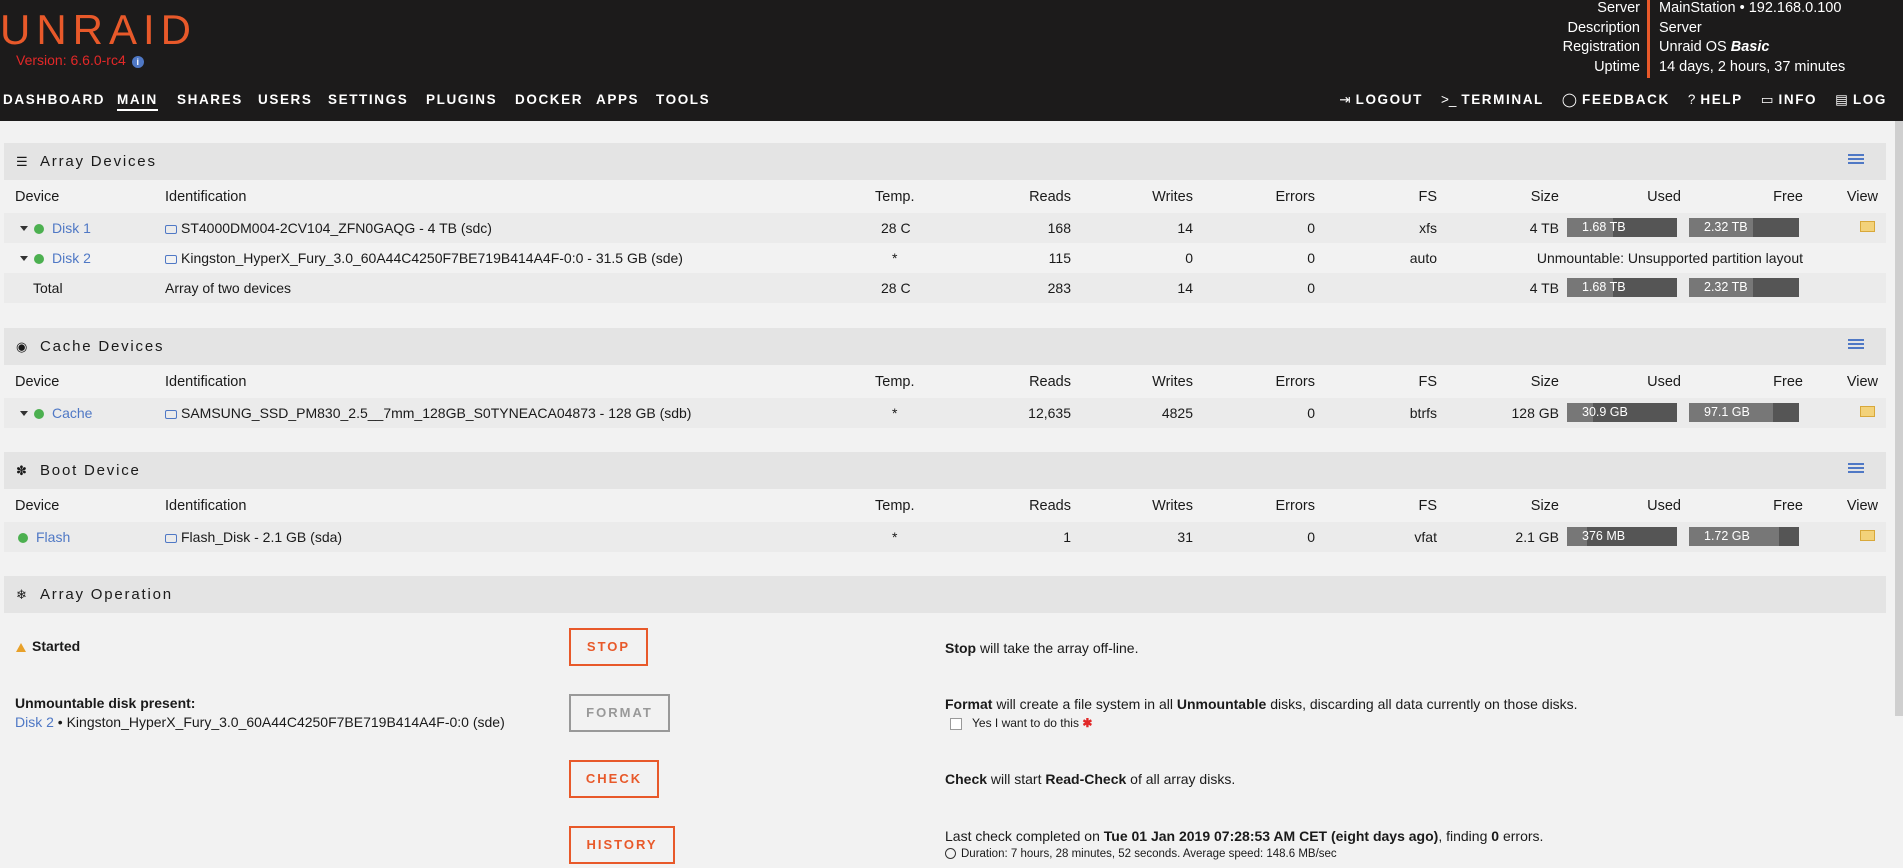  What do you see at coordinates (1544, 288) in the screenshot?
I see `size-cell: 4 TB` at bounding box center [1544, 288].